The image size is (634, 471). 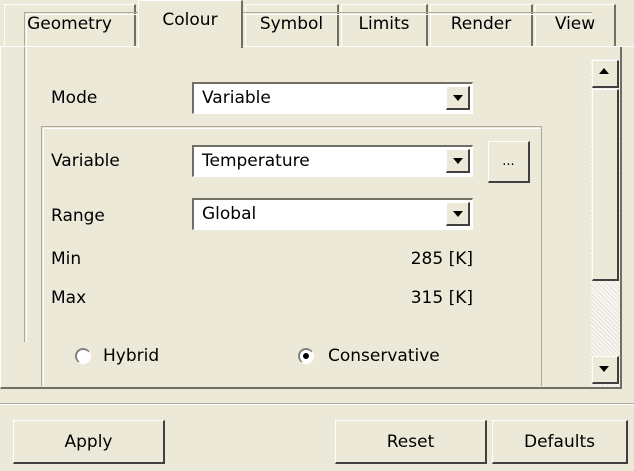 I want to click on variable-dropdown-button, so click(x=458, y=161).